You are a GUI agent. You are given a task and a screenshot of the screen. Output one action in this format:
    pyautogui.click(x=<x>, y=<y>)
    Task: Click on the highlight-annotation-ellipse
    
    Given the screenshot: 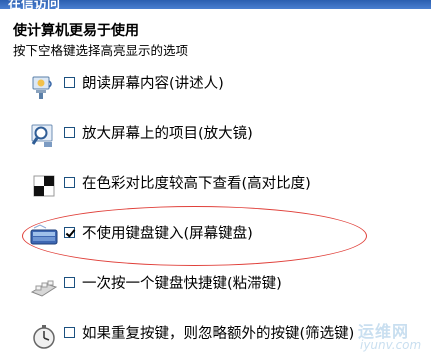 What is the action you would take?
    pyautogui.click(x=194, y=236)
    